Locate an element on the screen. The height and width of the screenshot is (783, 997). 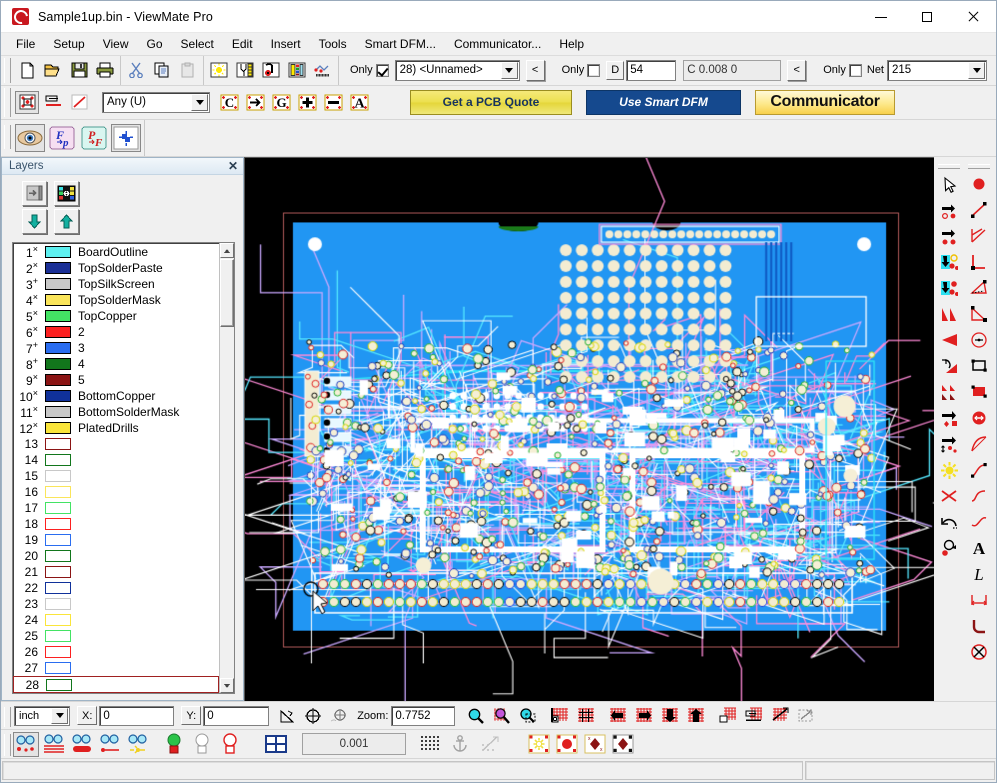
zoom-out-icon is located at coordinates (502, 715).